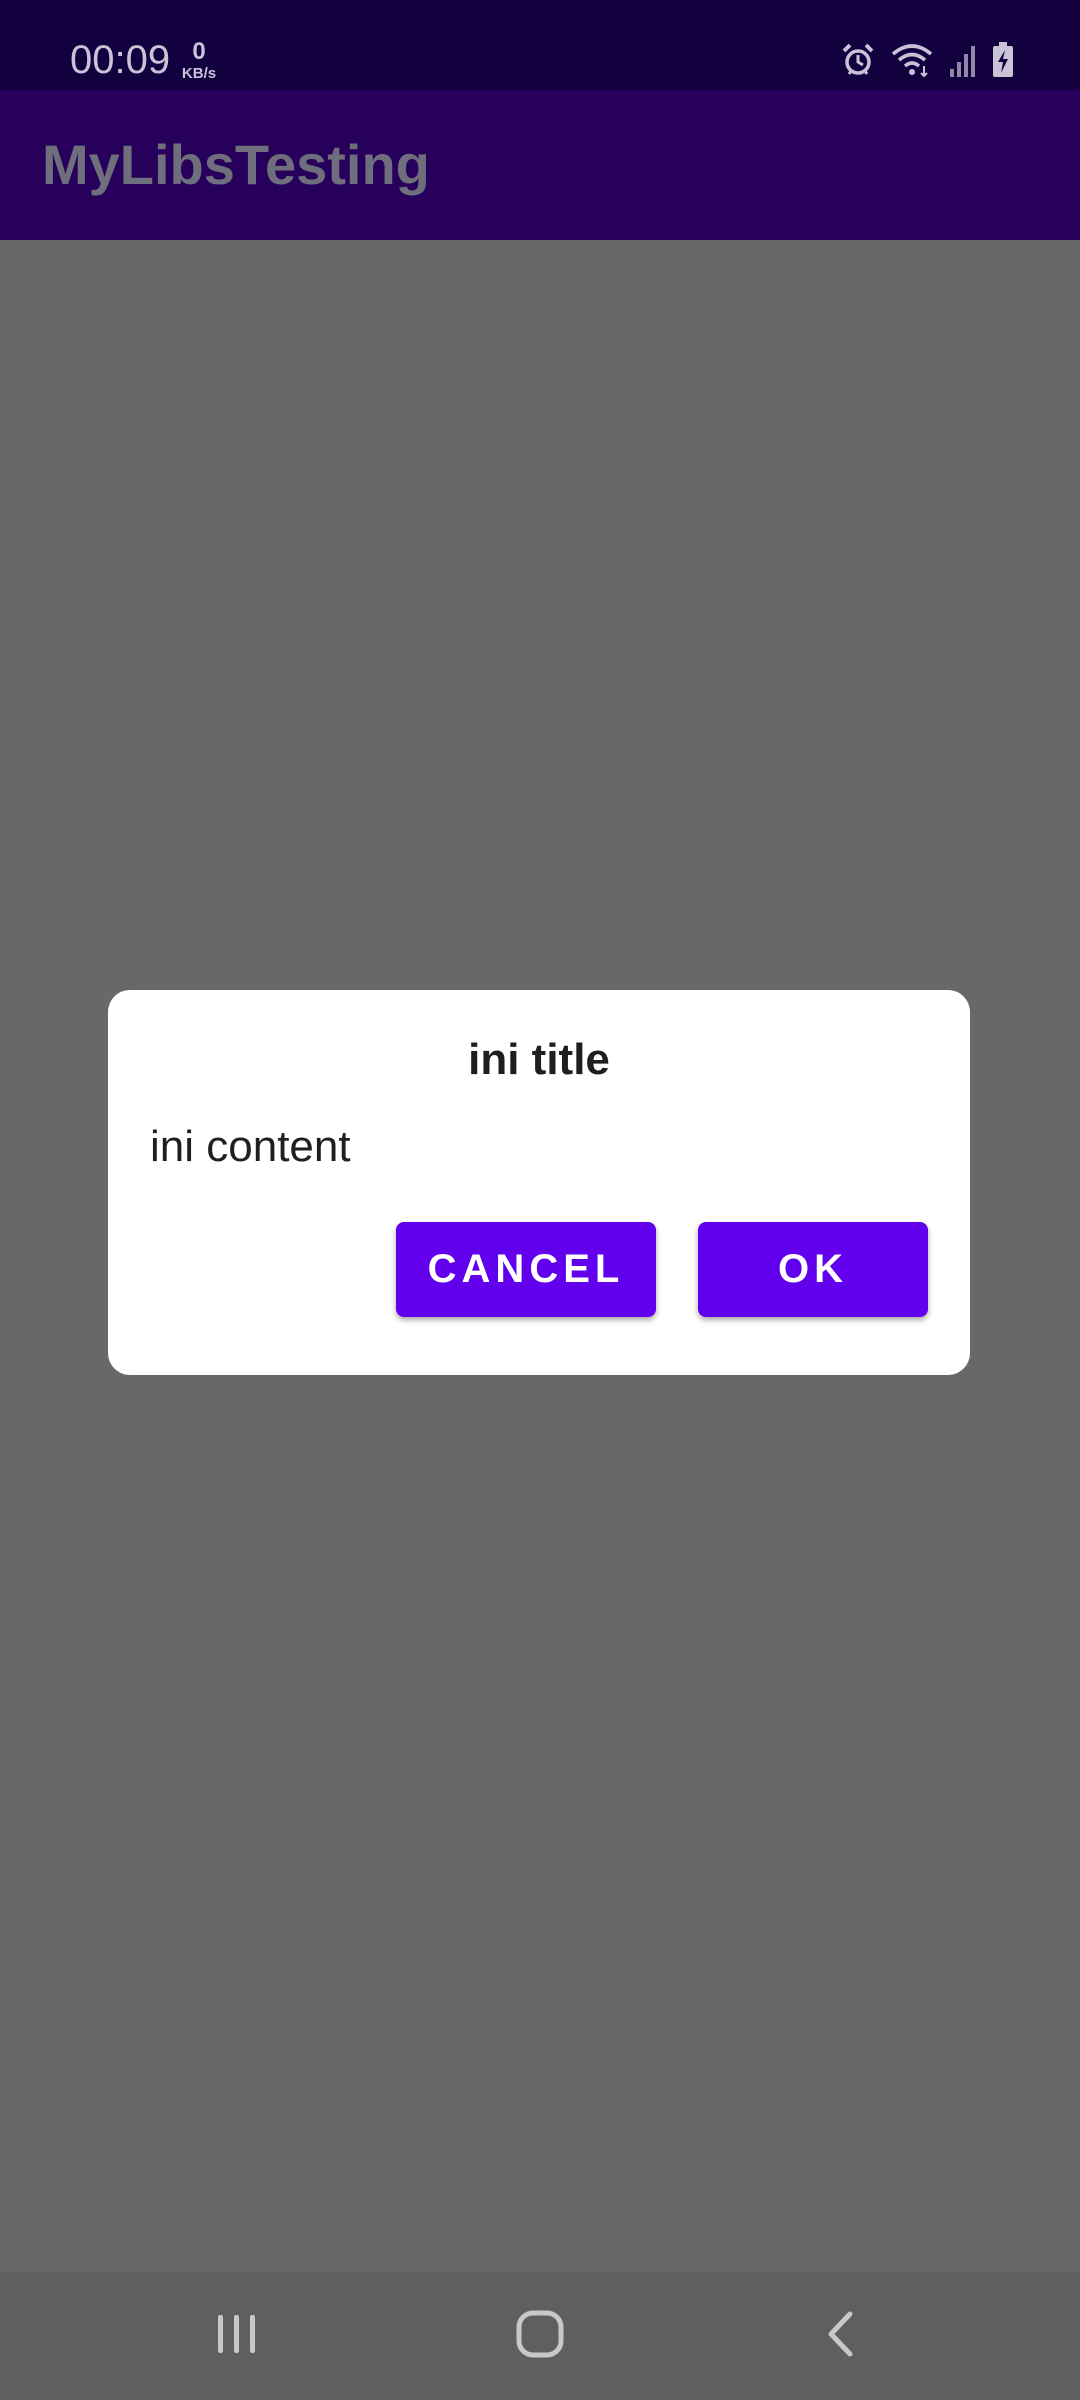 The width and height of the screenshot is (1080, 2400). Describe the element at coordinates (1003, 60) in the screenshot. I see `battery-charging-icon` at that location.